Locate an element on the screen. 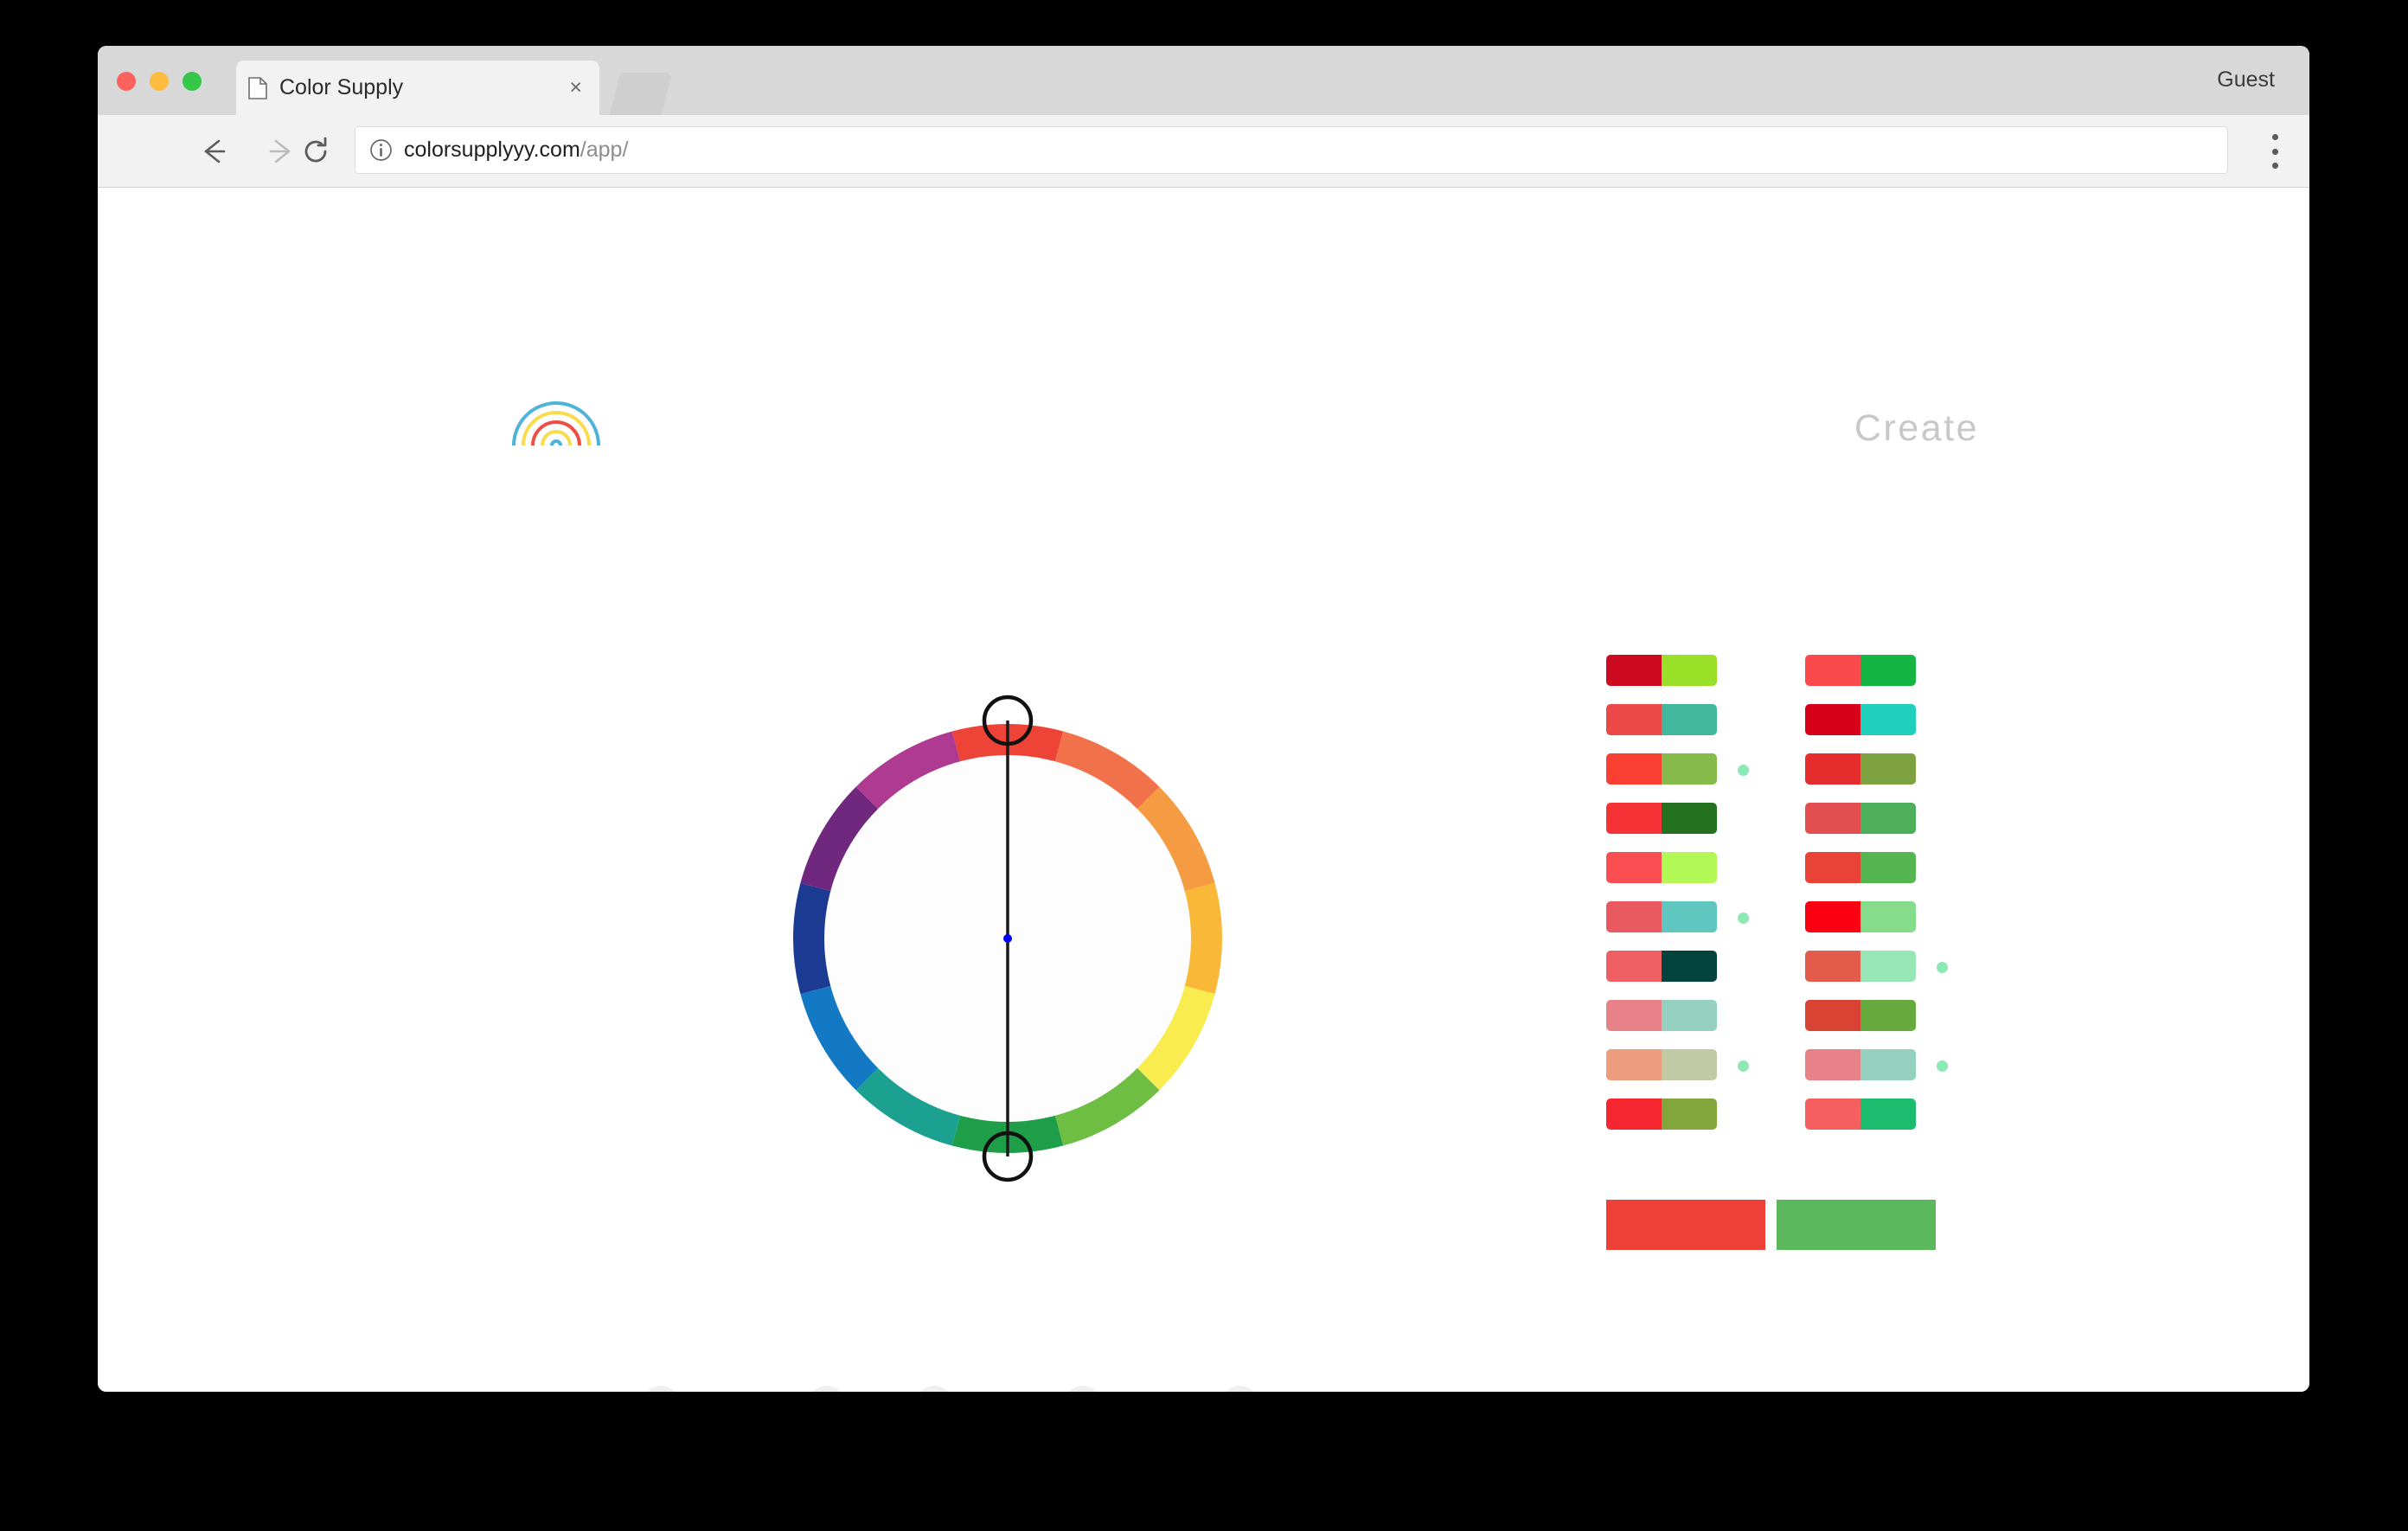 Image resolution: width=2408 pixels, height=1531 pixels. scheme-option-complementary: Complementary is located at coordinates (662, 1389).